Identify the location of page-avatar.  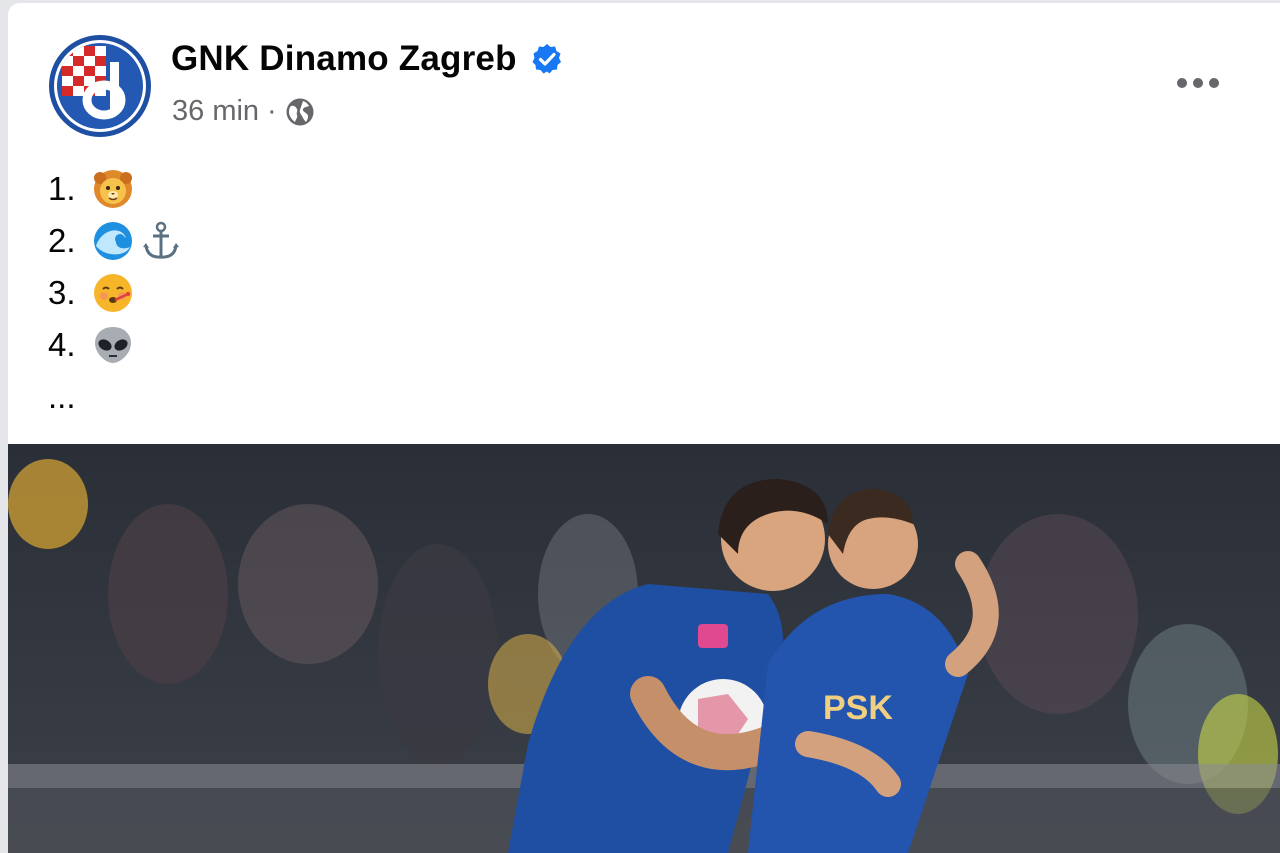
(100, 86).